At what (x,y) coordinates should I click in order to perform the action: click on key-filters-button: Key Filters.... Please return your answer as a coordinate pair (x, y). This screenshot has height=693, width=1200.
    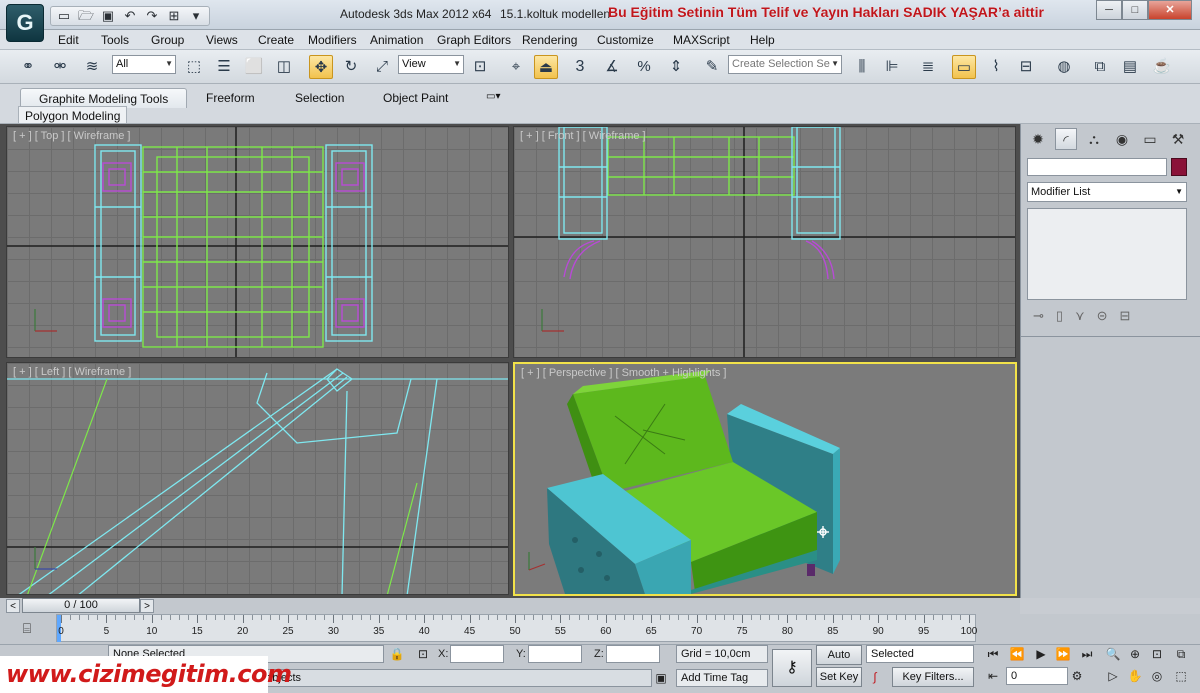
    Looking at the image, I should click on (933, 677).